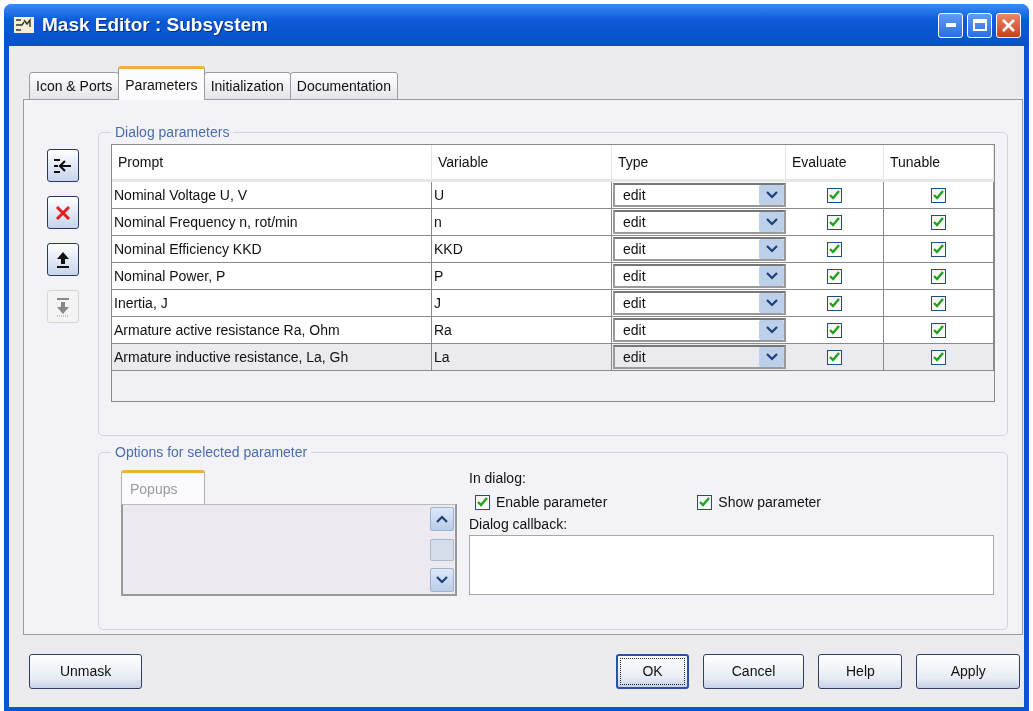 The width and height of the screenshot is (1033, 711). What do you see at coordinates (835, 162) in the screenshot?
I see `column-header: Evaluate` at bounding box center [835, 162].